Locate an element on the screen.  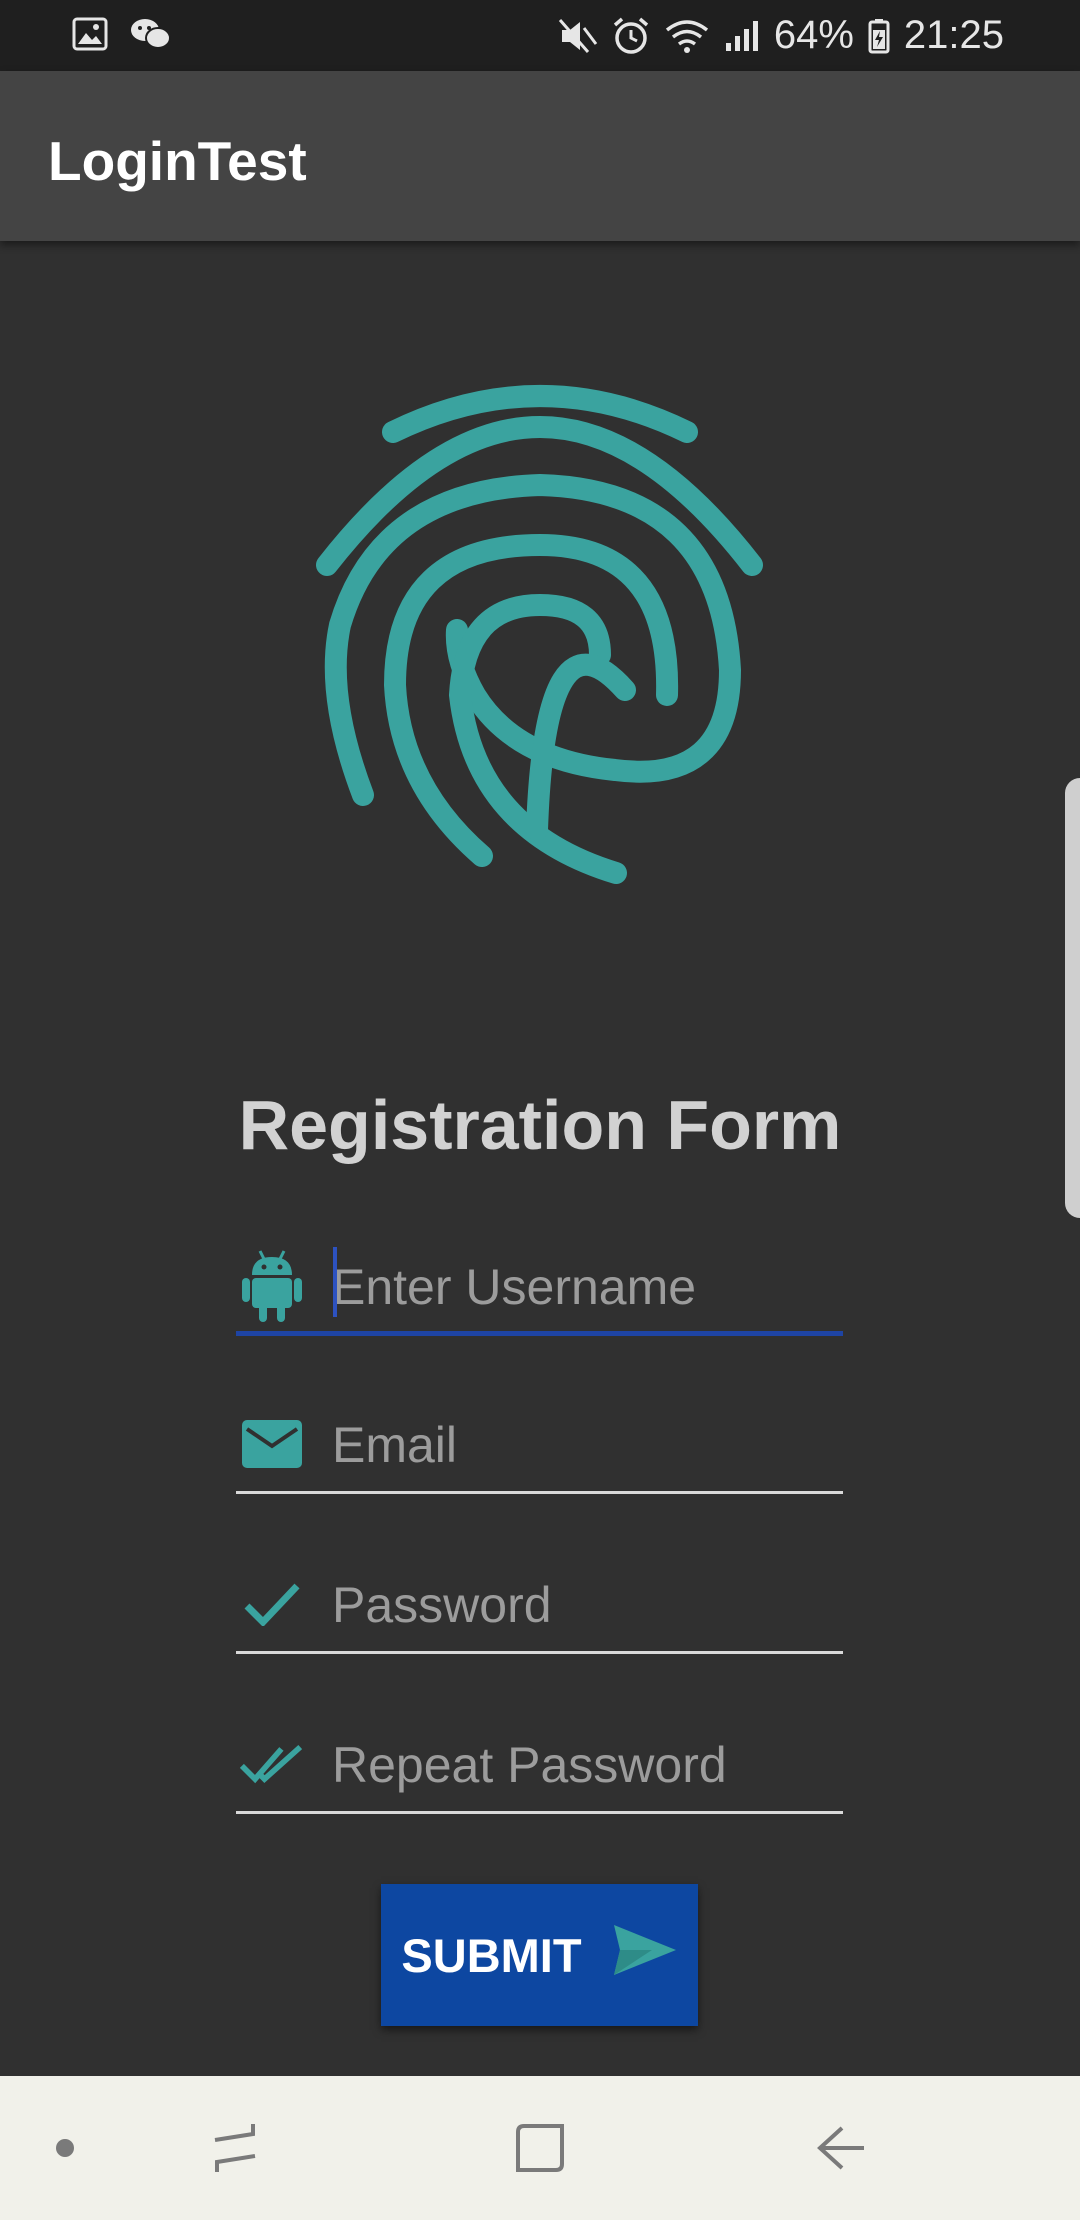
check-icon is located at coordinates (272, 1604).